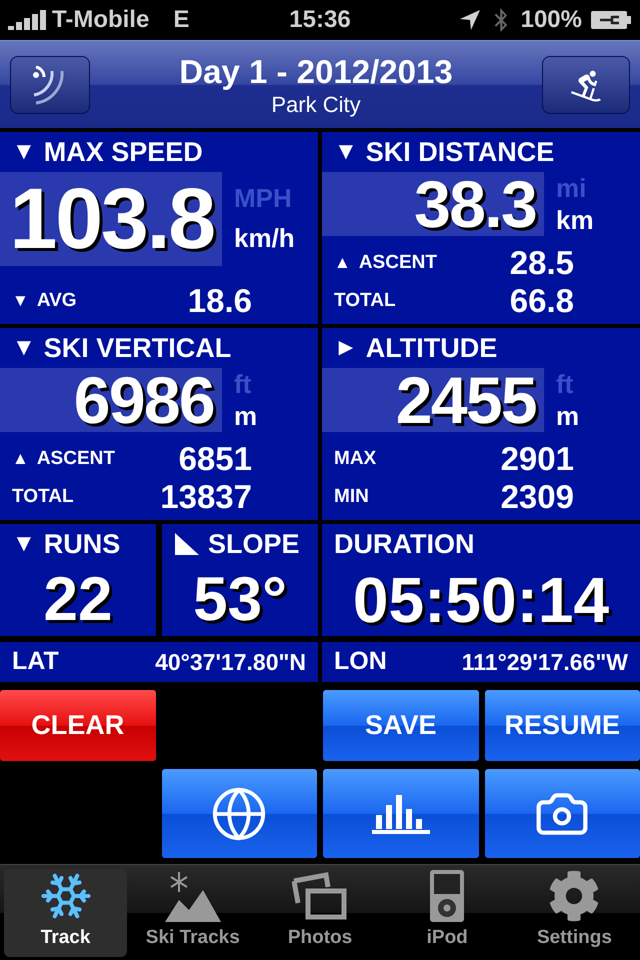 The width and height of the screenshot is (640, 960). Describe the element at coordinates (192, 896) in the screenshot. I see `snowy-mountain-icon` at that location.